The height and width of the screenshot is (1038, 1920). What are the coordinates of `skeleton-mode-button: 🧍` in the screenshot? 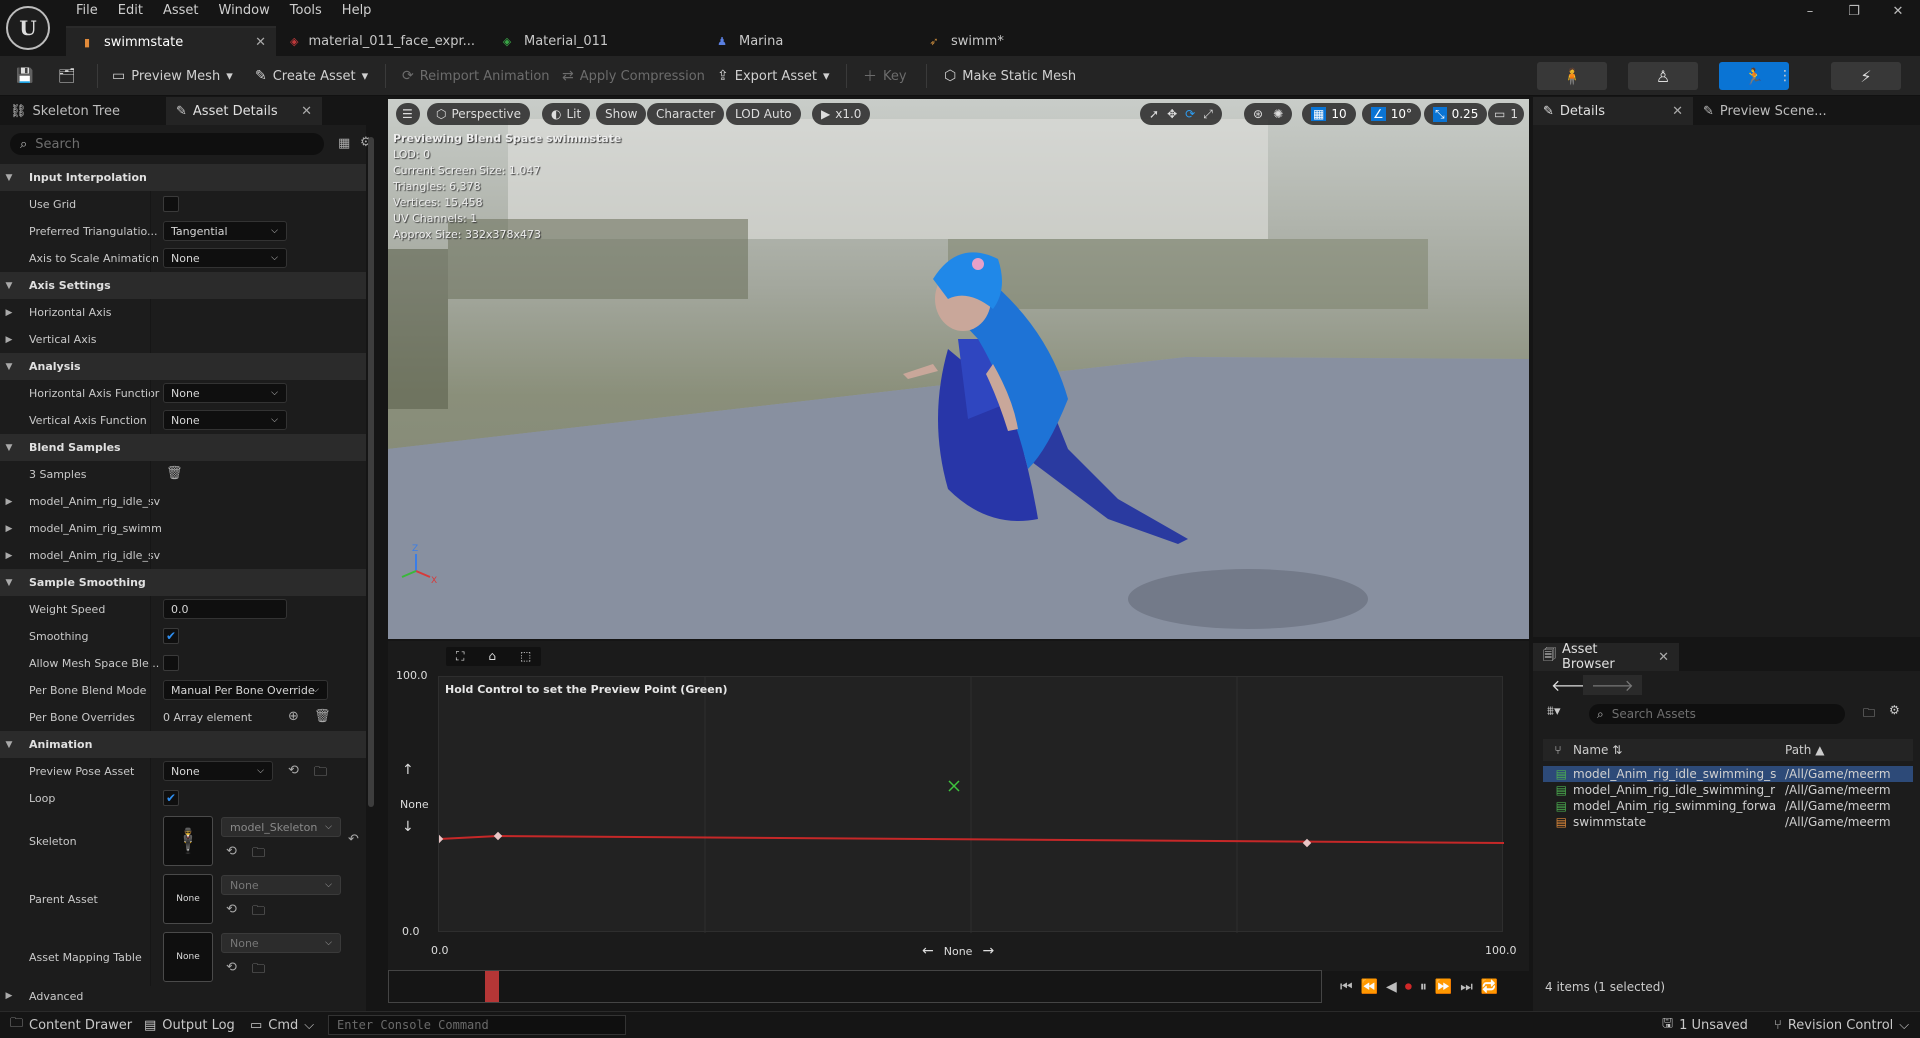 It's located at (1572, 76).